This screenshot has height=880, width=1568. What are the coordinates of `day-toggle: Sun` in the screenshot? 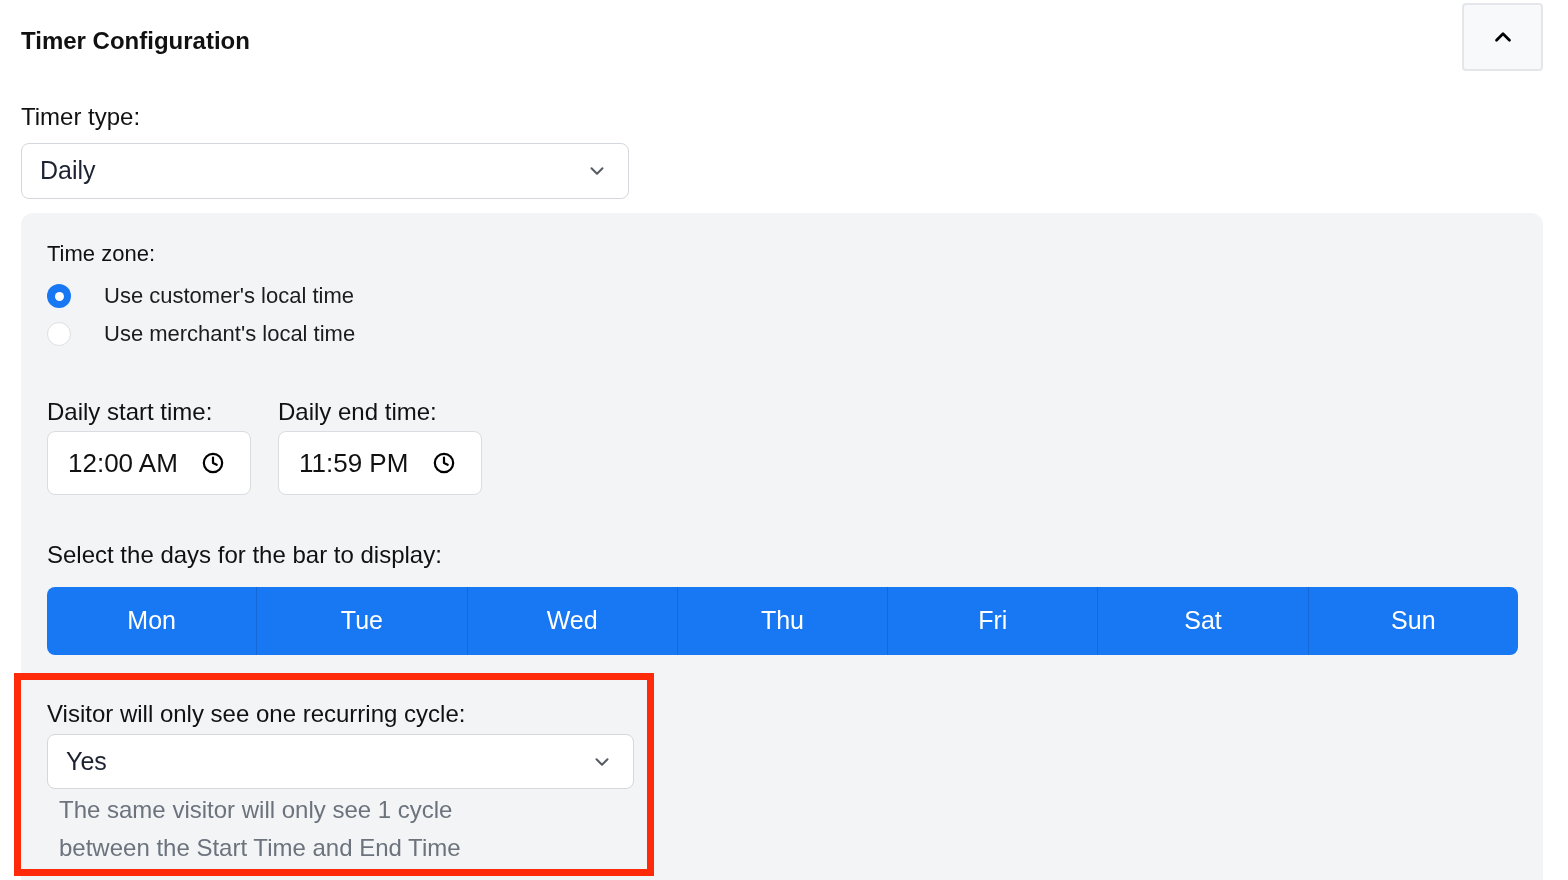 It's located at (1412, 621).